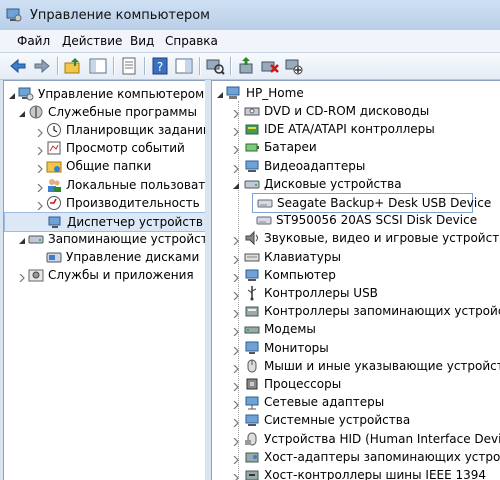  I want to click on uninstall-device-button, so click(270, 66).